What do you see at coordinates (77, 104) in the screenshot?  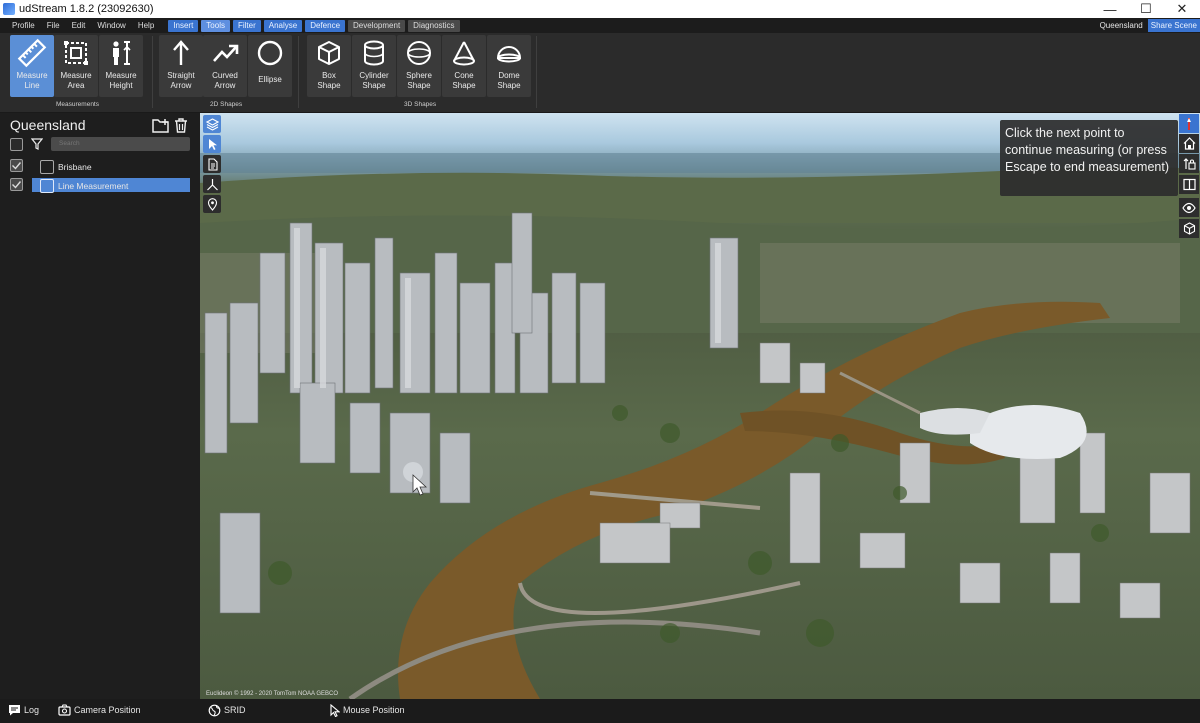 I see `group-label-measurements: Measurements` at bounding box center [77, 104].